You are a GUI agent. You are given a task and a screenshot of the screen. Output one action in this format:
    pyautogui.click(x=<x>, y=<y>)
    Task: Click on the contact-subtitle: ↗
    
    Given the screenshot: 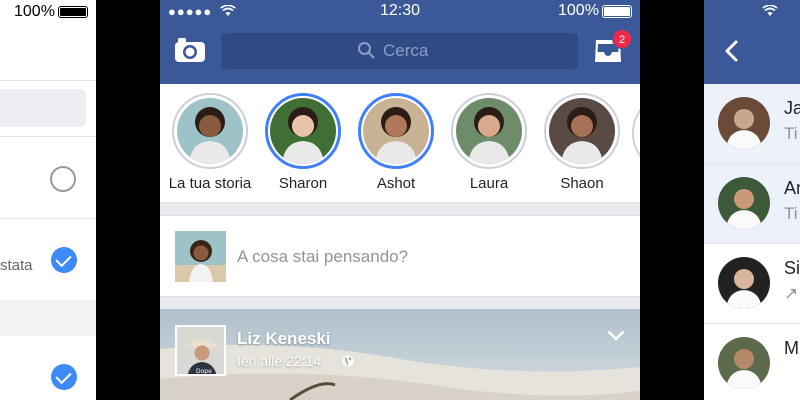 What is the action you would take?
    pyautogui.click(x=791, y=293)
    